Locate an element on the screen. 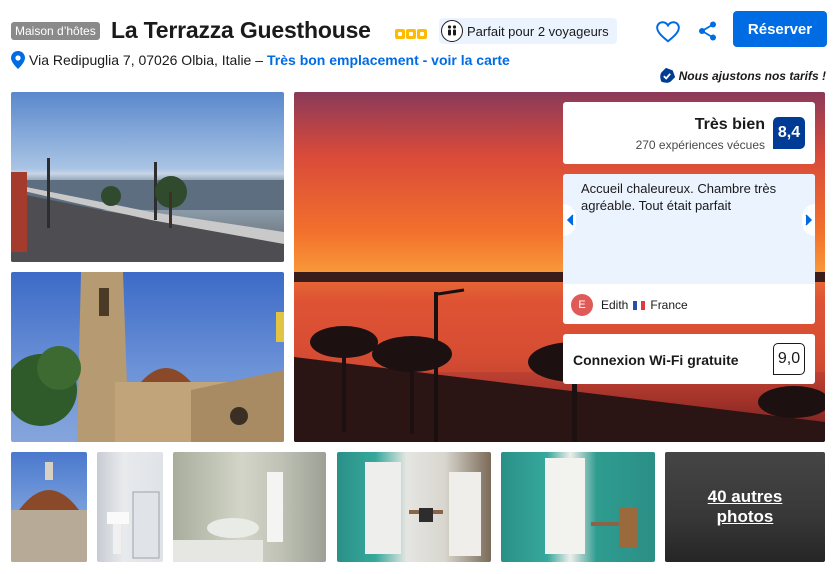  photo-church-tower is located at coordinates (147, 357).